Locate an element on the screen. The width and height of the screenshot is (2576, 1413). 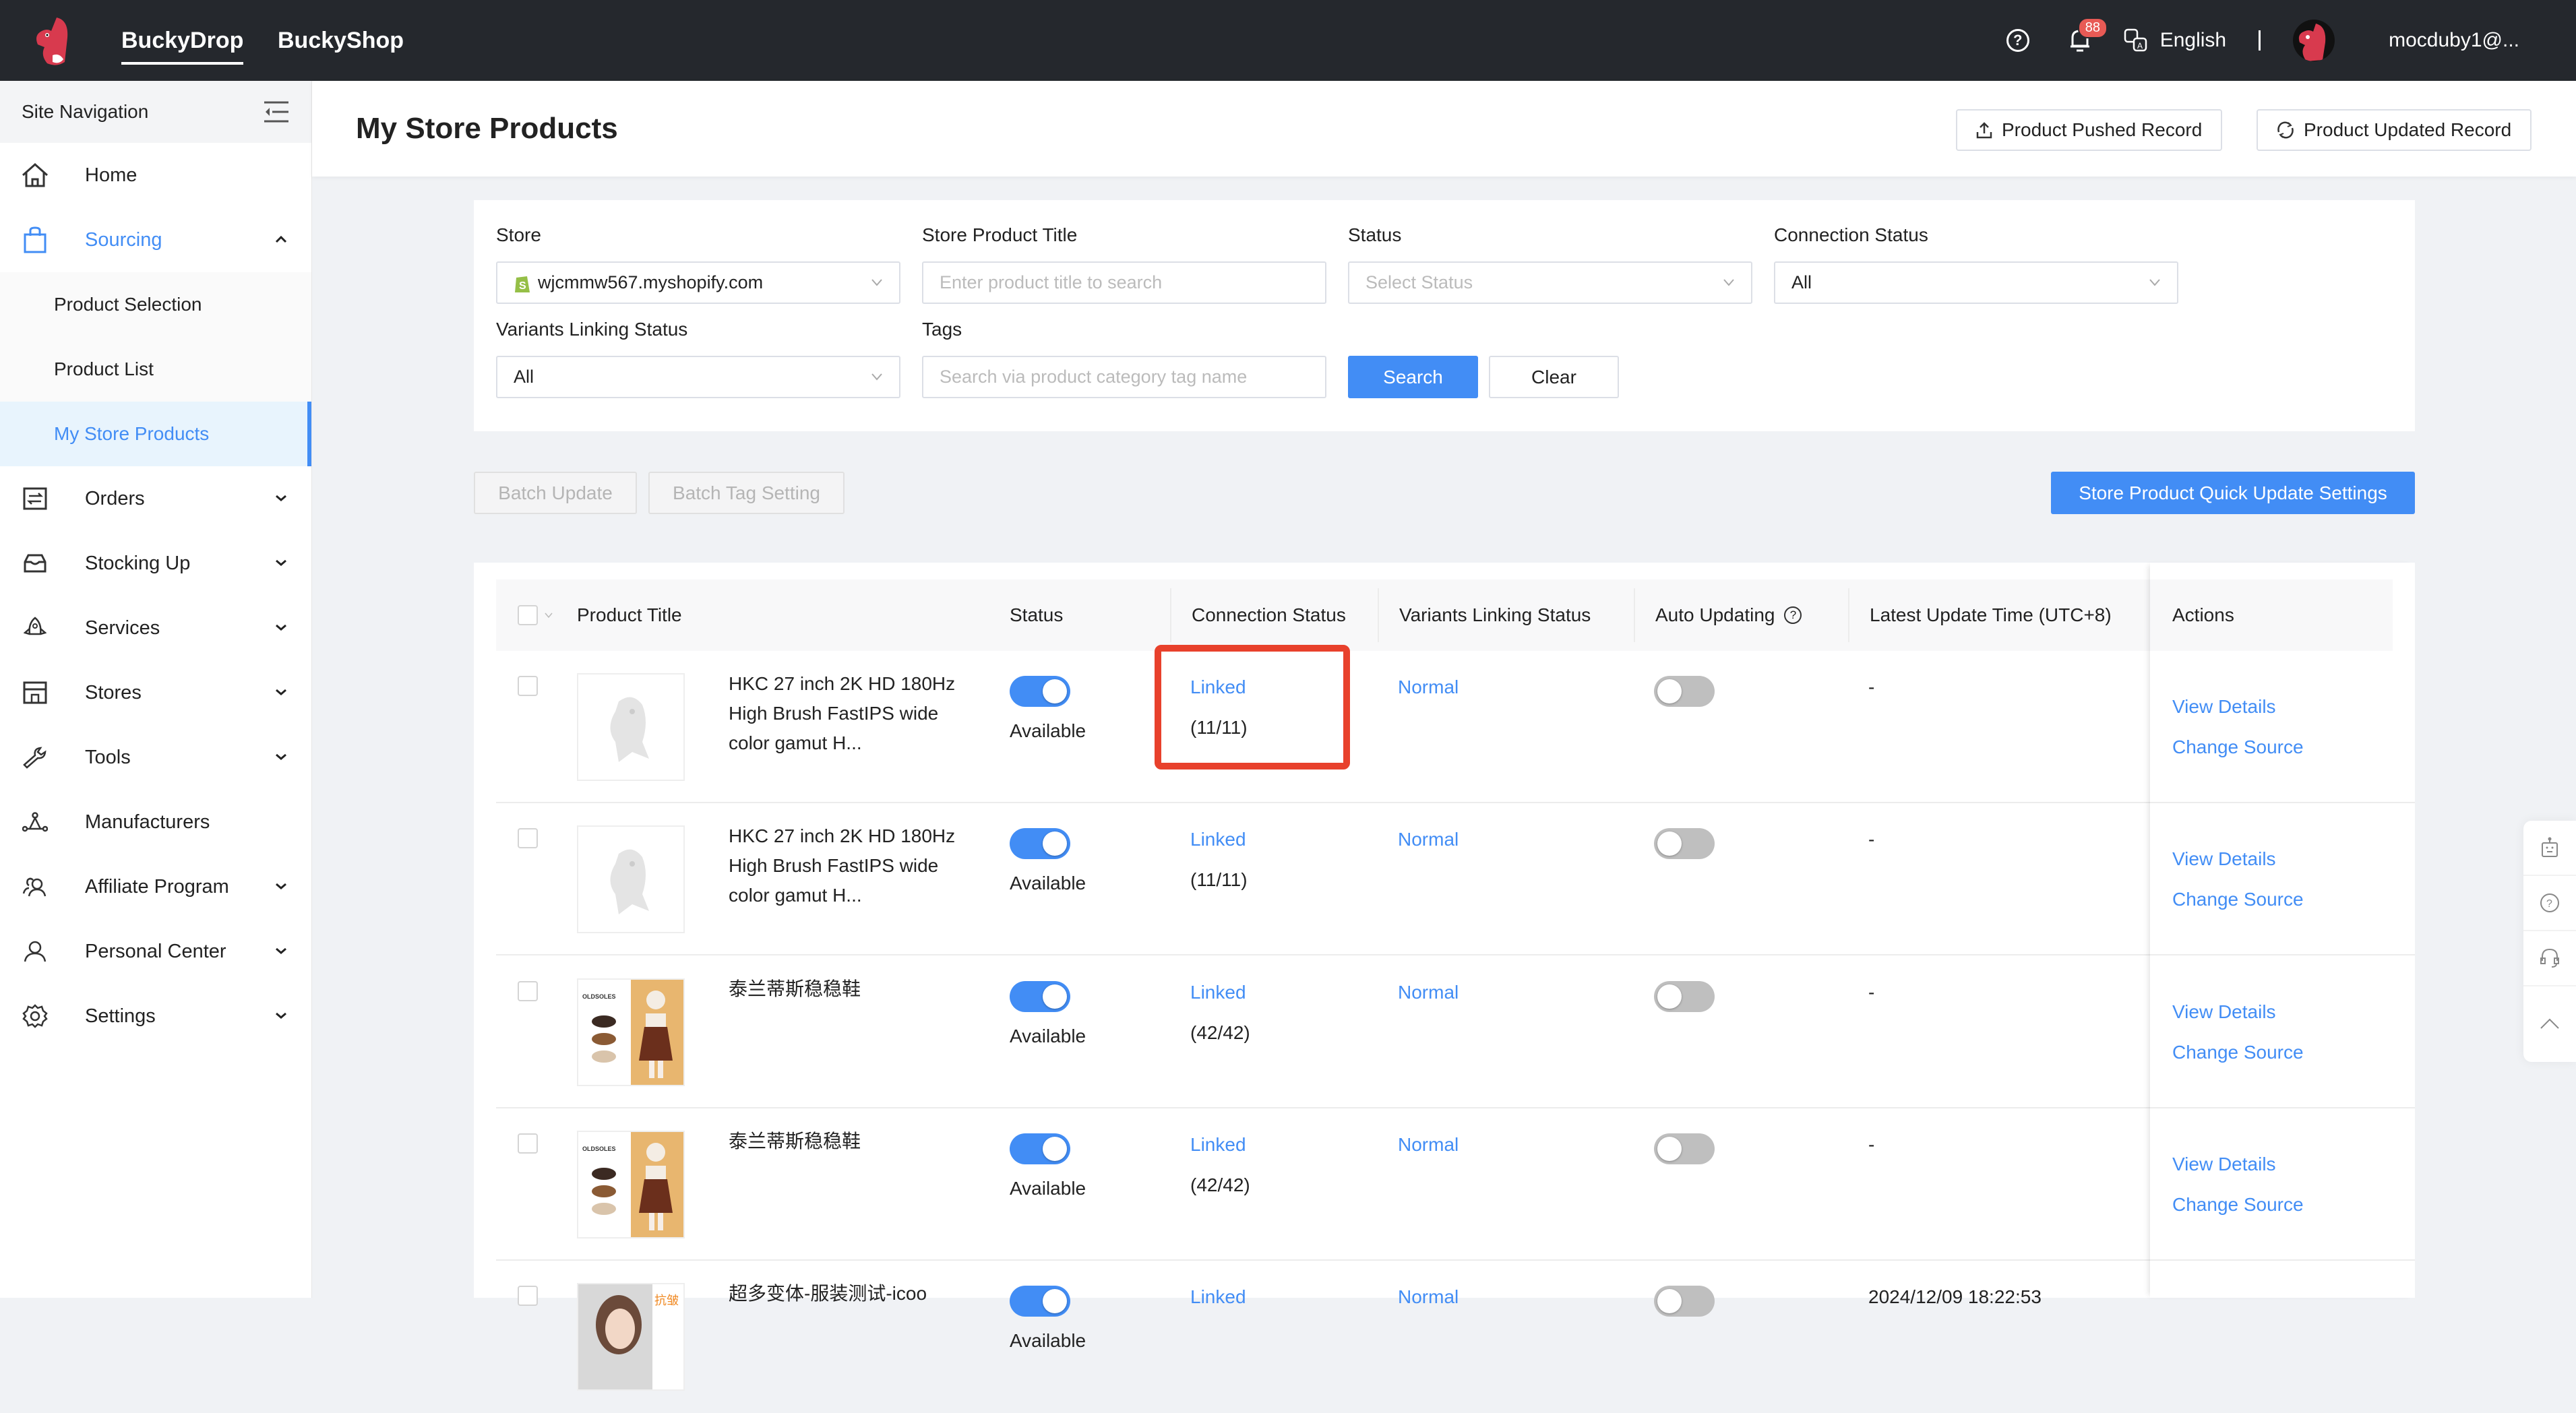
batch-tag-setting-button: Batch Tag Setting is located at coordinates (746, 493).